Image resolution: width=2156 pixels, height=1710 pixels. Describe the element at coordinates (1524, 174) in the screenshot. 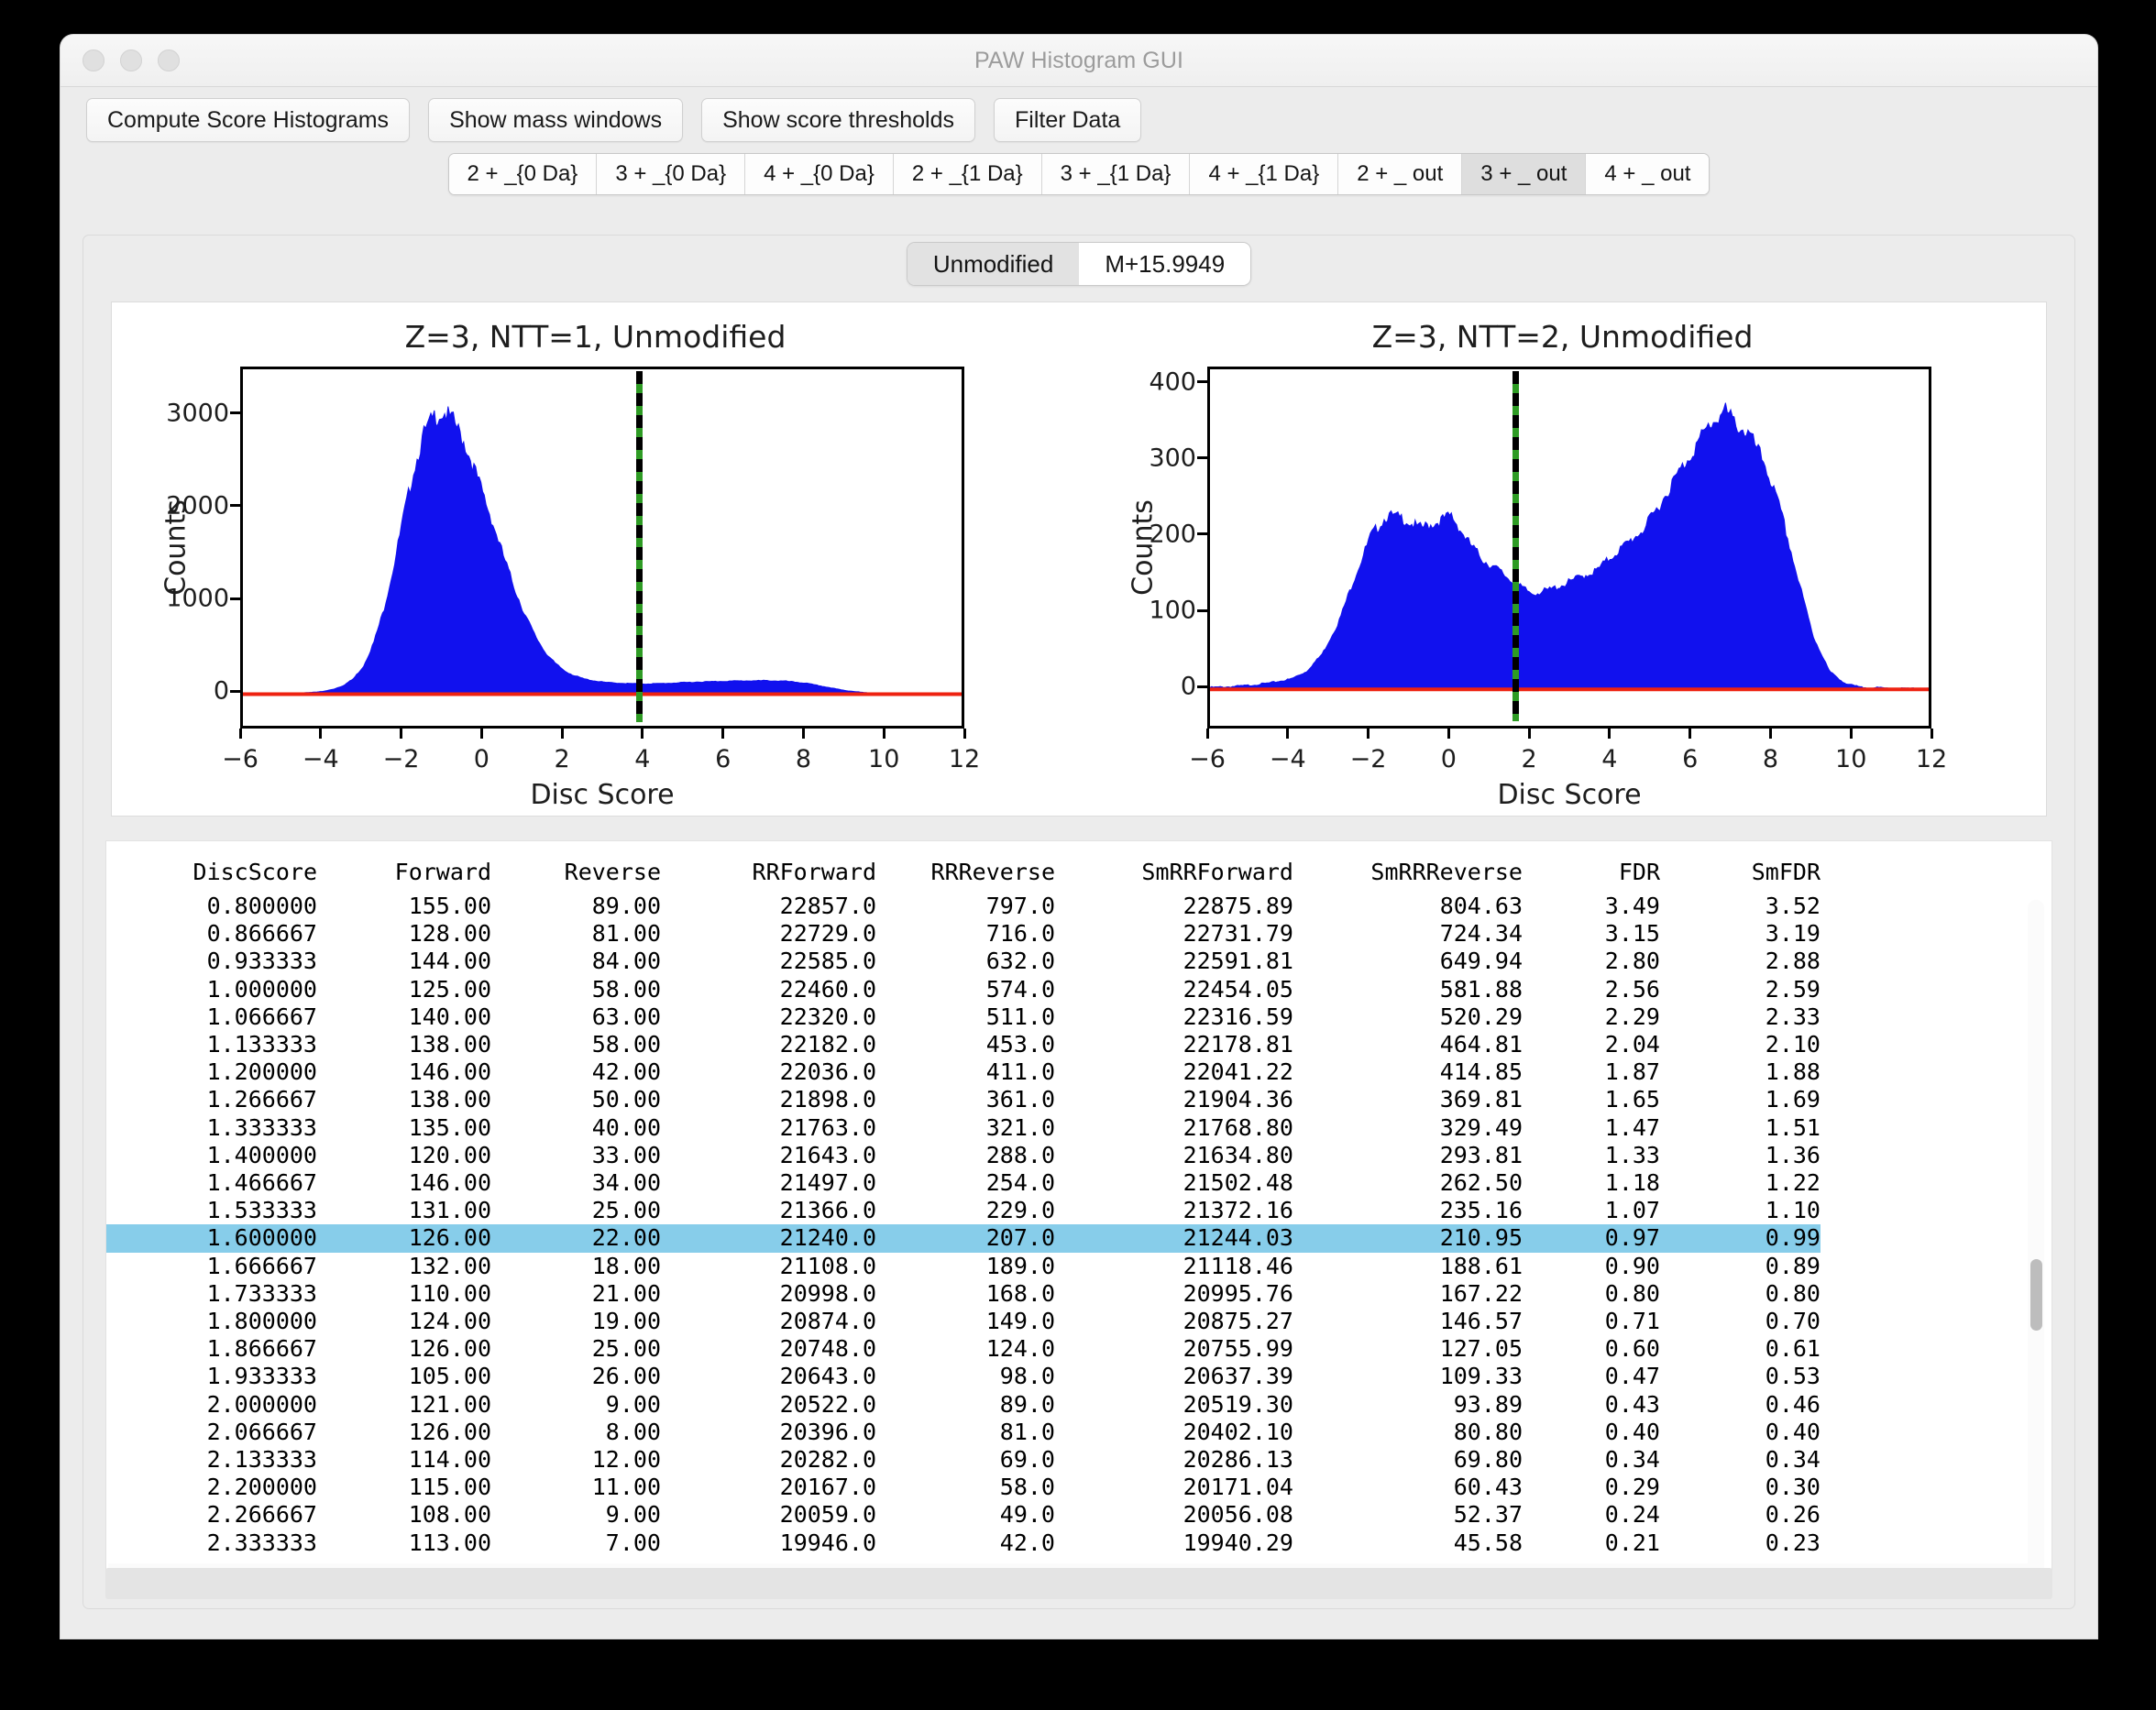

I see `tab-3plus-out: 3 + _ out` at that location.